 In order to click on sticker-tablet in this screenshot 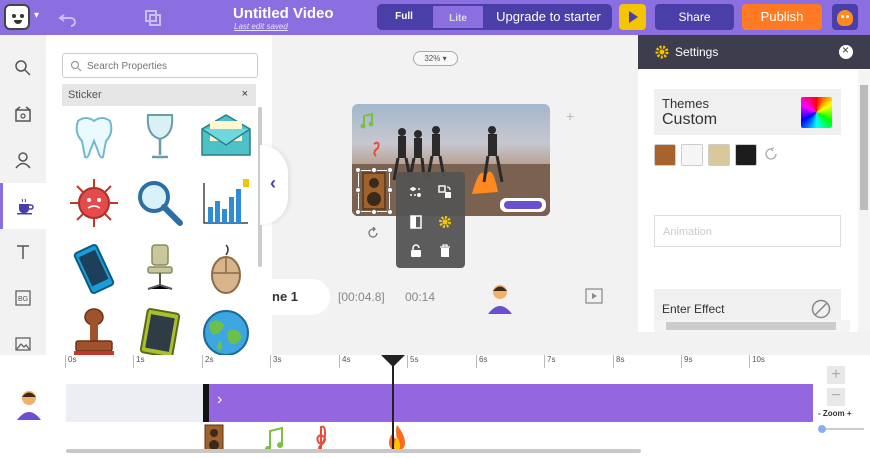, I will do `click(160, 331)`.